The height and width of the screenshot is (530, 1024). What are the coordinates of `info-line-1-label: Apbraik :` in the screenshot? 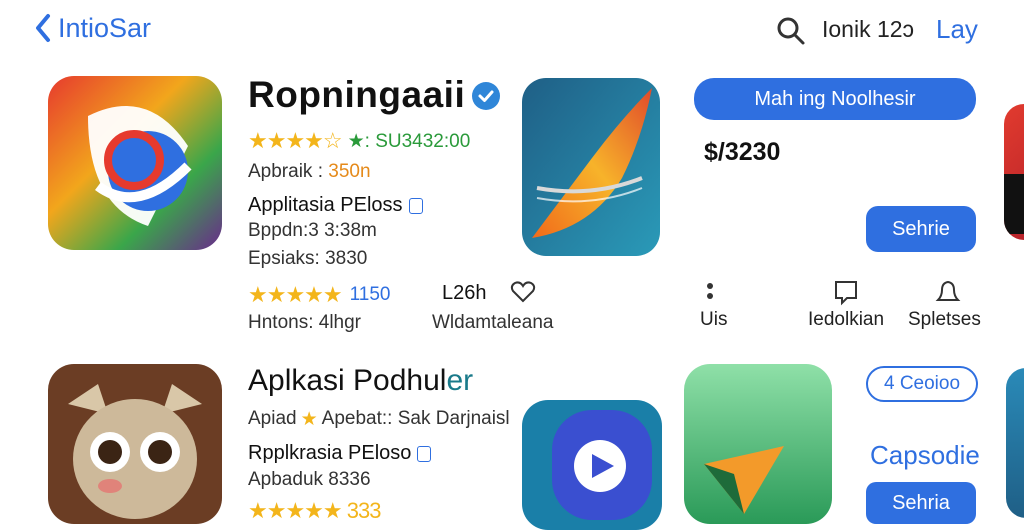 It's located at (285, 171).